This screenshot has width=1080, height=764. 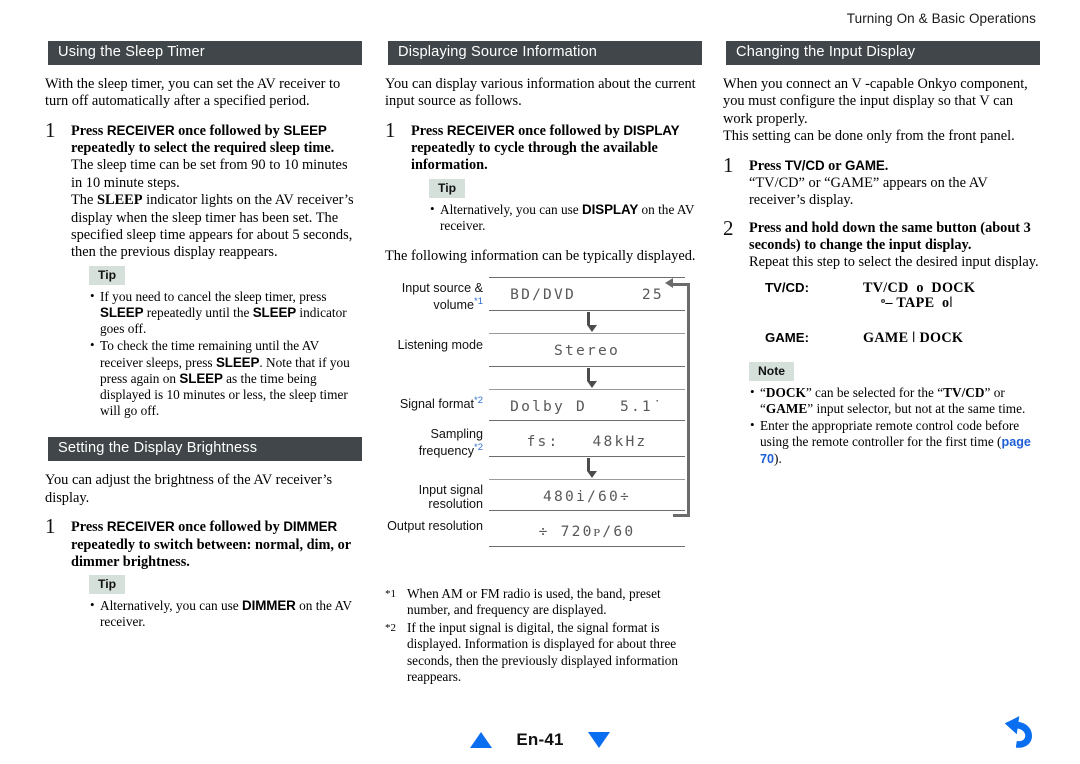 What do you see at coordinates (669, 282) in the screenshot?
I see `loop-arrow-head-icon` at bounding box center [669, 282].